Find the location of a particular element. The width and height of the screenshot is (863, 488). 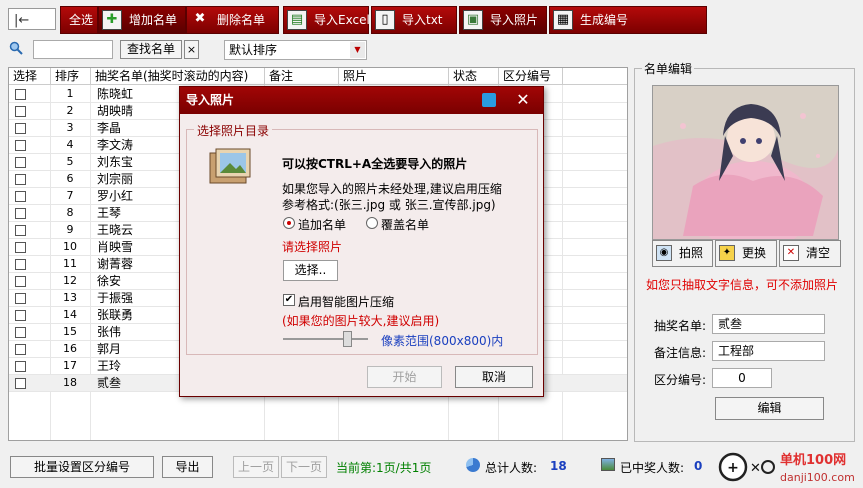

column-header-photo: 照片 is located at coordinates (394, 76).